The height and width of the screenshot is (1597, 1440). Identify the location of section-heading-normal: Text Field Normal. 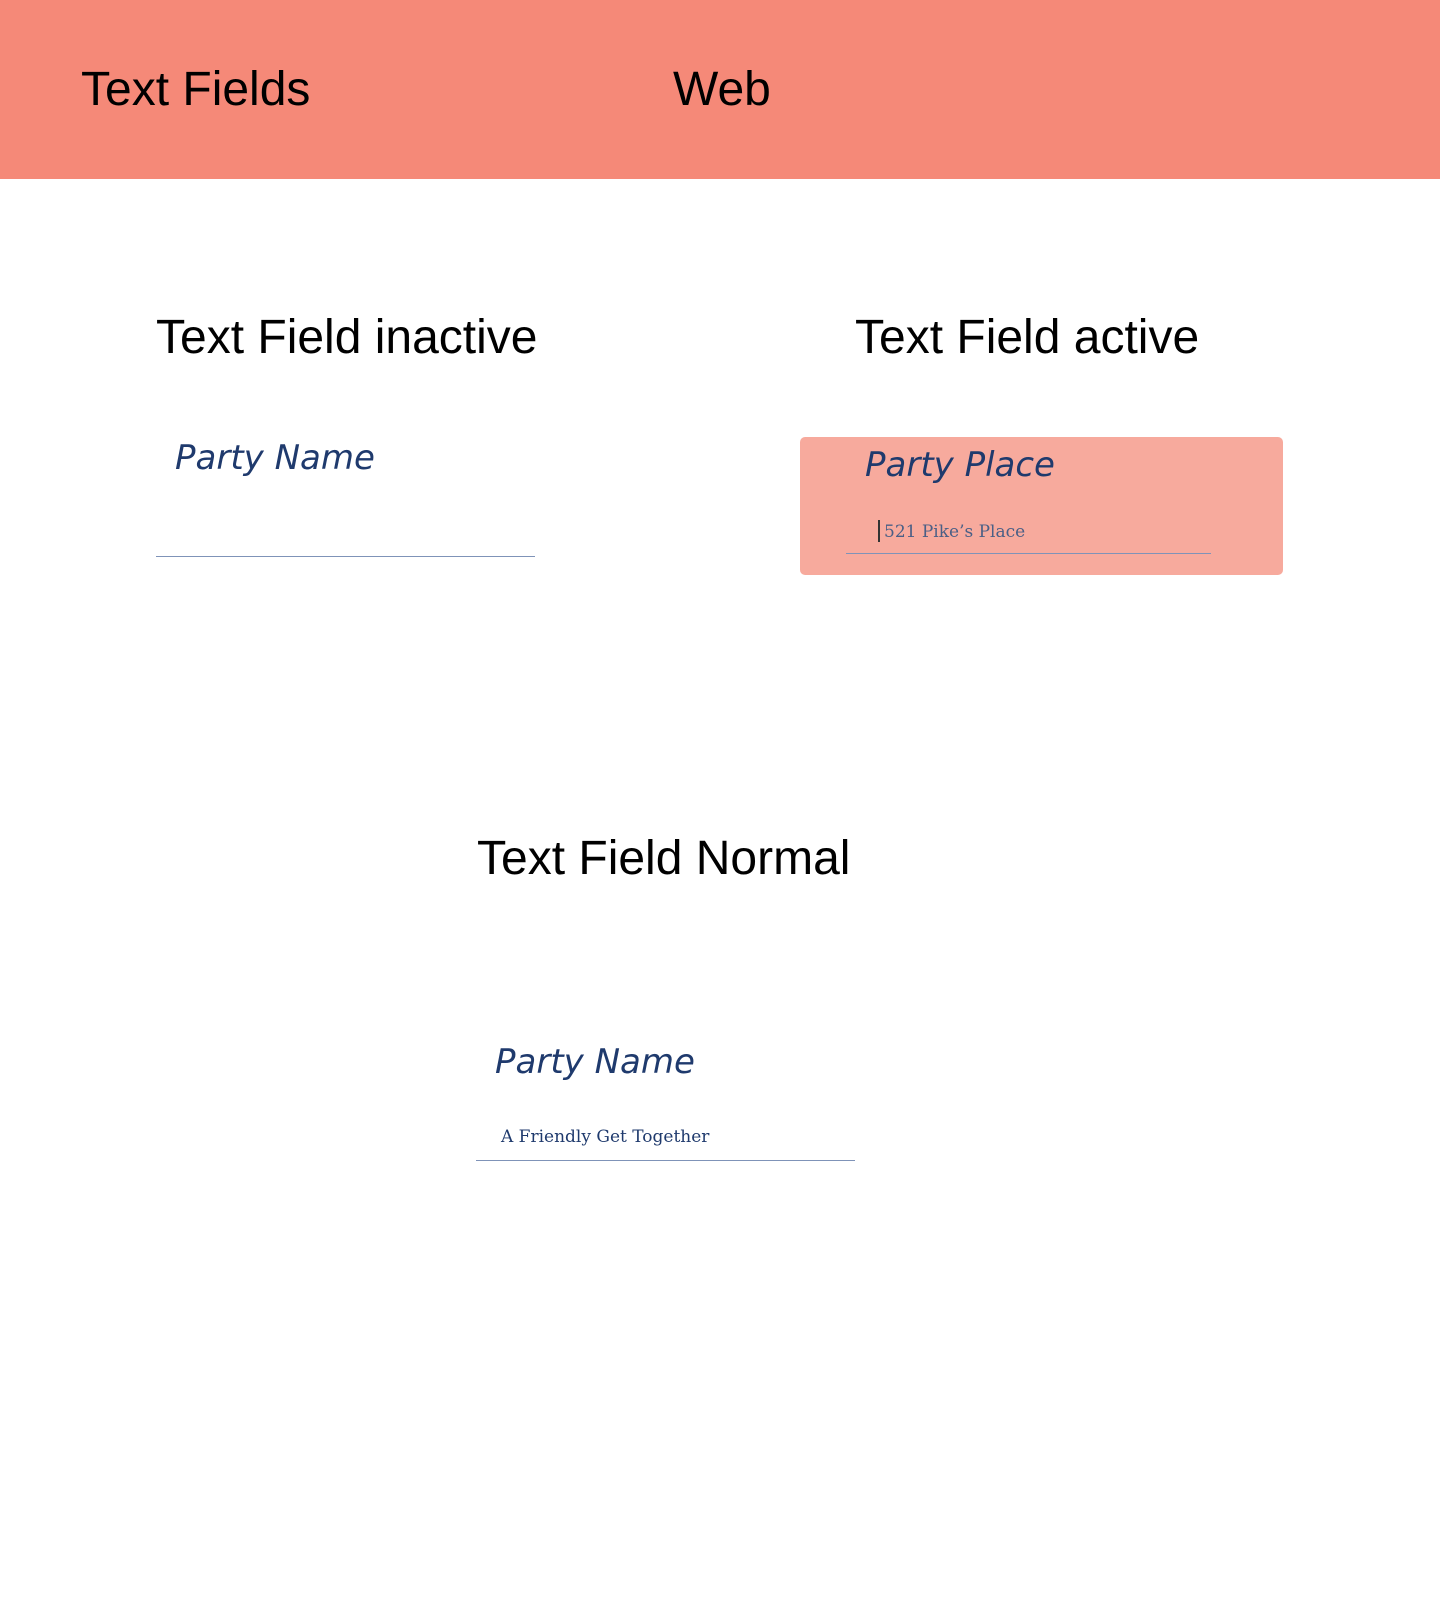
(664, 858).